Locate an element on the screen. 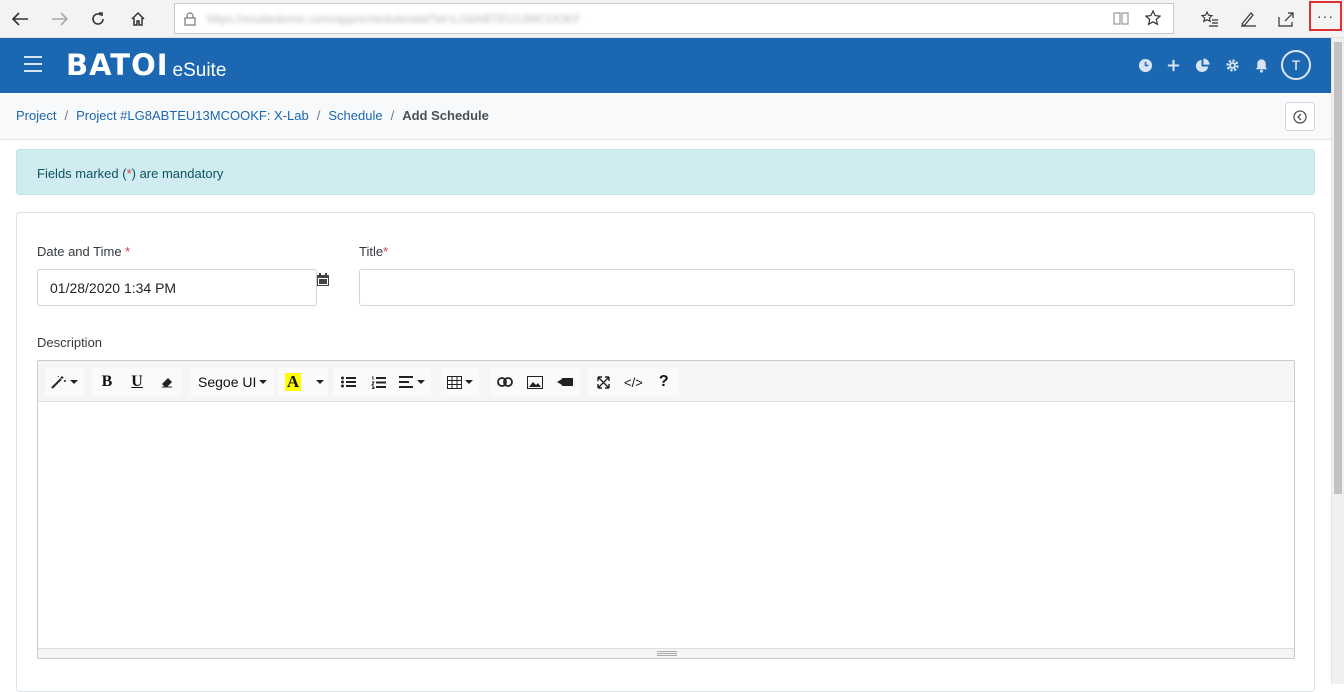 This screenshot has width=1344, height=692. forward-arrow-icon is located at coordinates (60, 19).